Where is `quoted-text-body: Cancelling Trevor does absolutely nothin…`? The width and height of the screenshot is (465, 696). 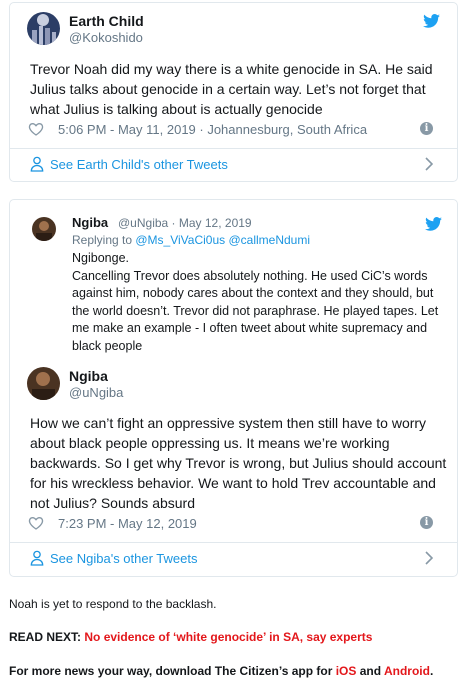
quoted-text-body: Cancelling Trevor does absolutely nothin… is located at coordinates (255, 310).